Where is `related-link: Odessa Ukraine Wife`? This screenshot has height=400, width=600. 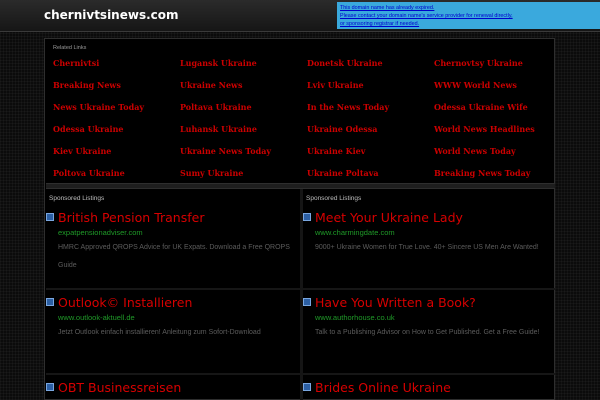
related-link: Odessa Ukraine Wife is located at coordinates (497, 113).